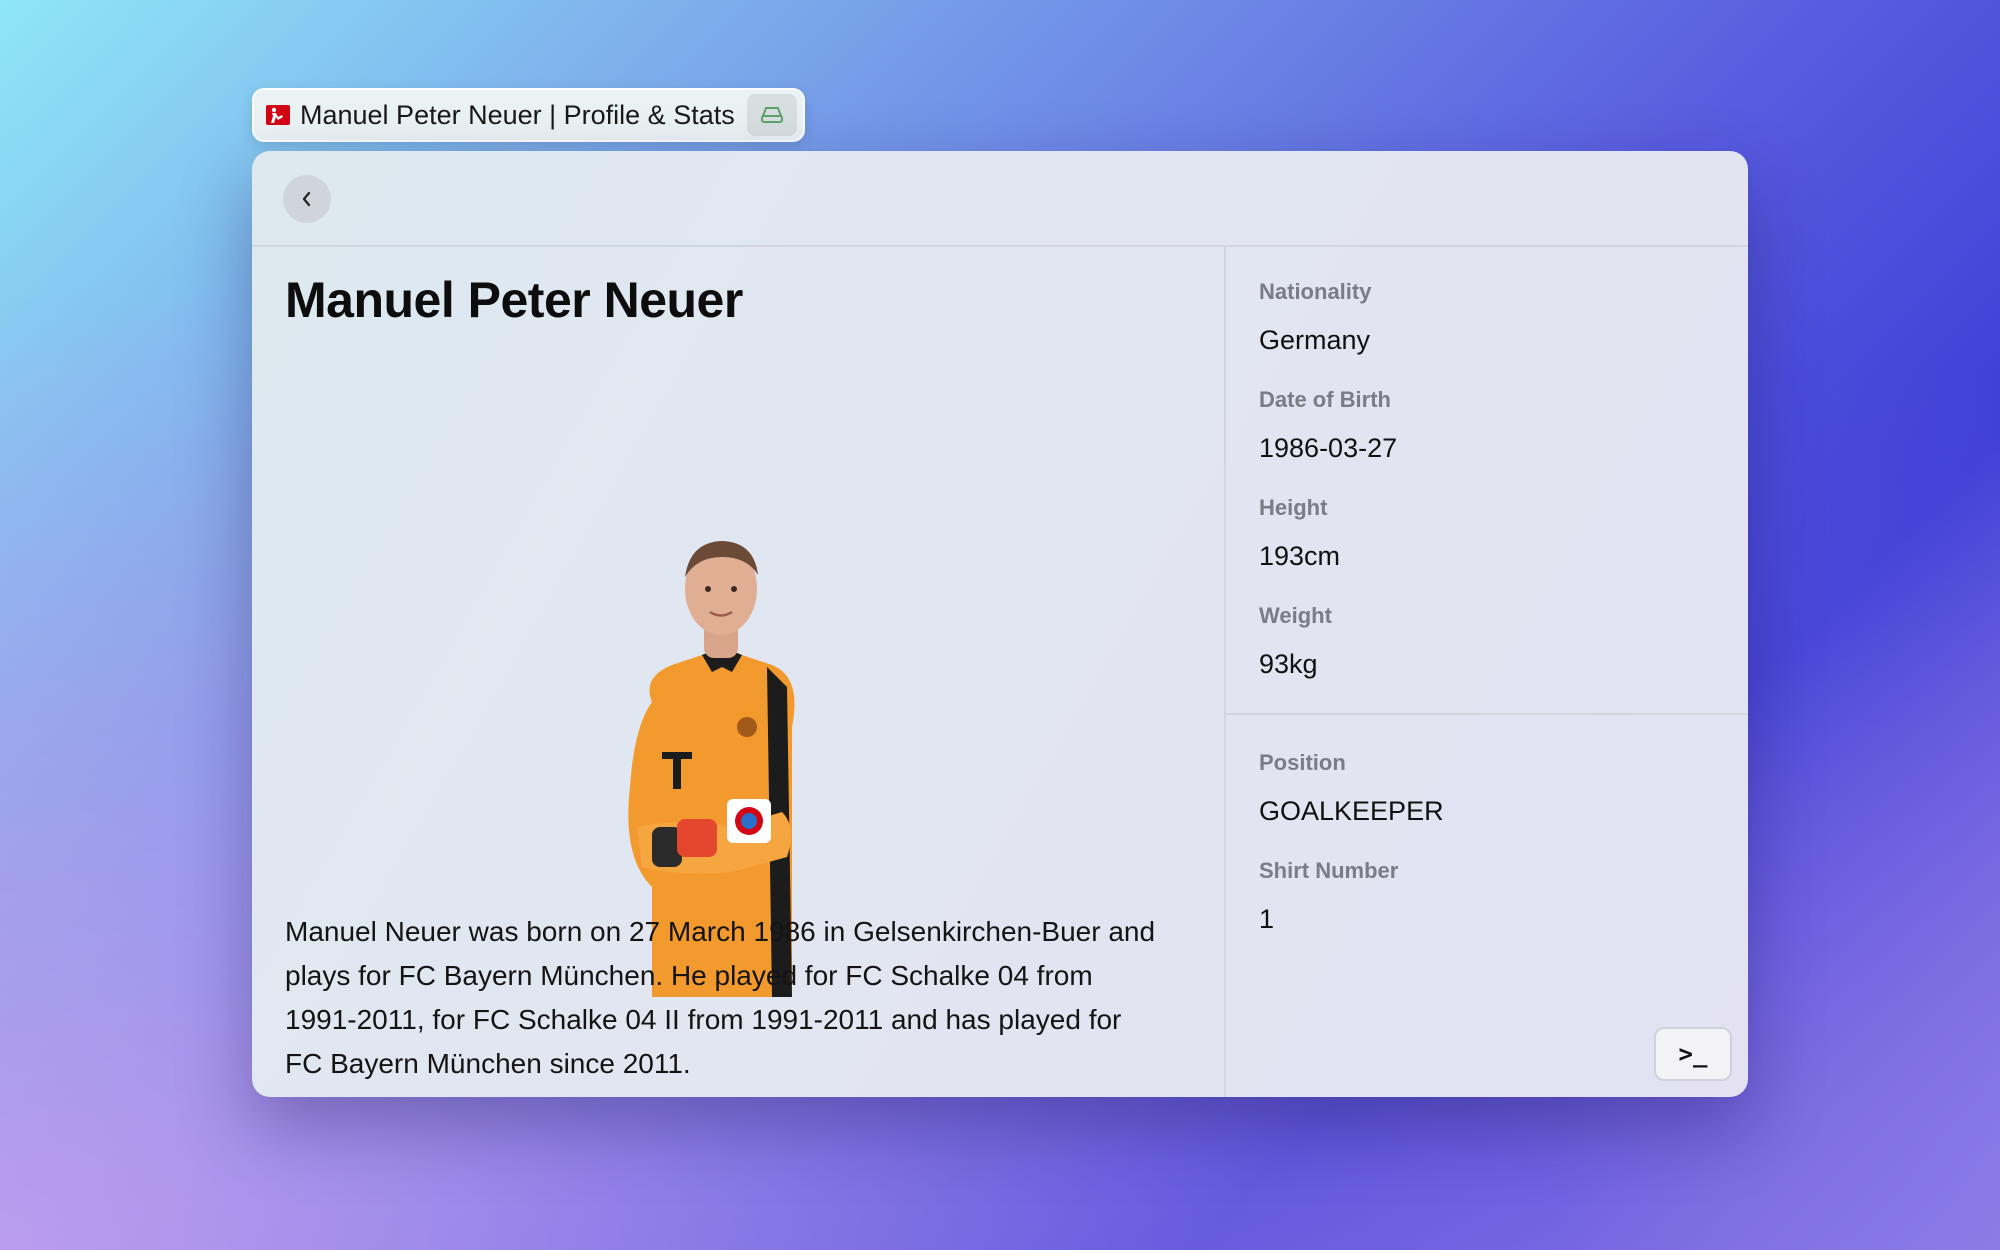 The image size is (2000, 1250). I want to click on height-label: Height, so click(1293, 507).